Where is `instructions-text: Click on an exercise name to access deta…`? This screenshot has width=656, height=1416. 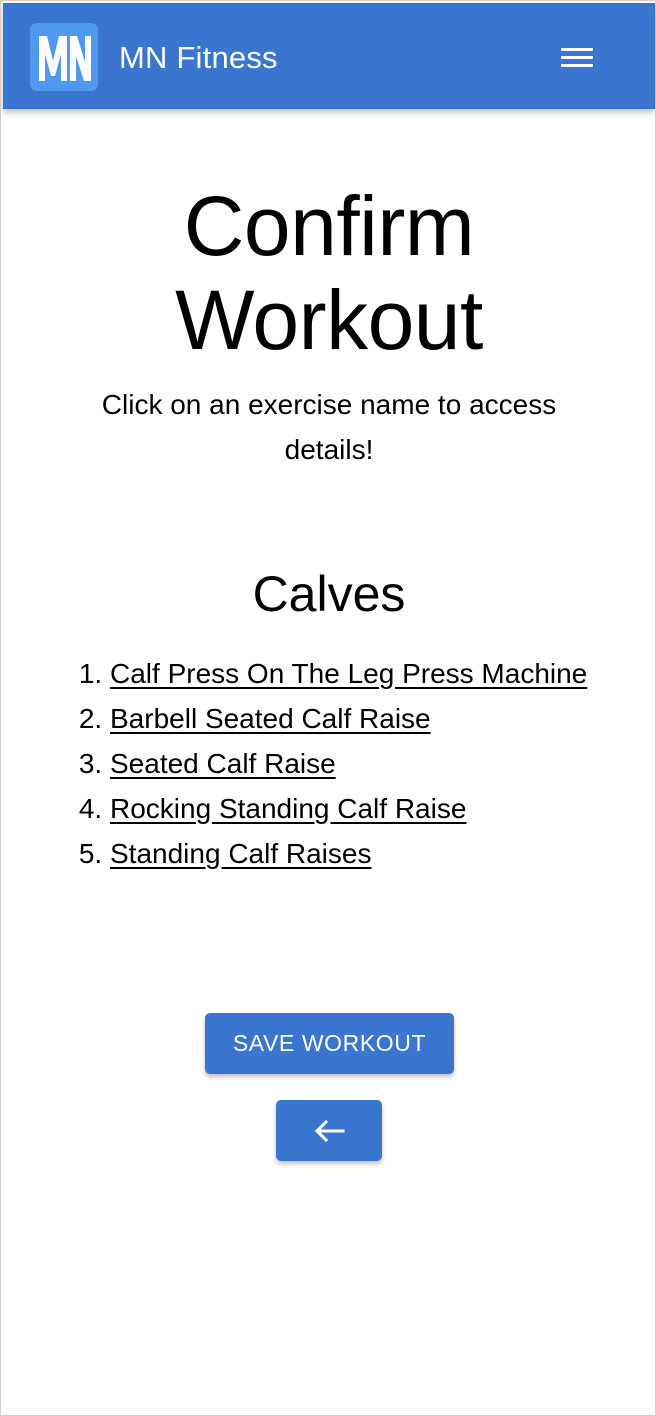
instructions-text: Click on an exercise name to access deta… is located at coordinates (329, 427).